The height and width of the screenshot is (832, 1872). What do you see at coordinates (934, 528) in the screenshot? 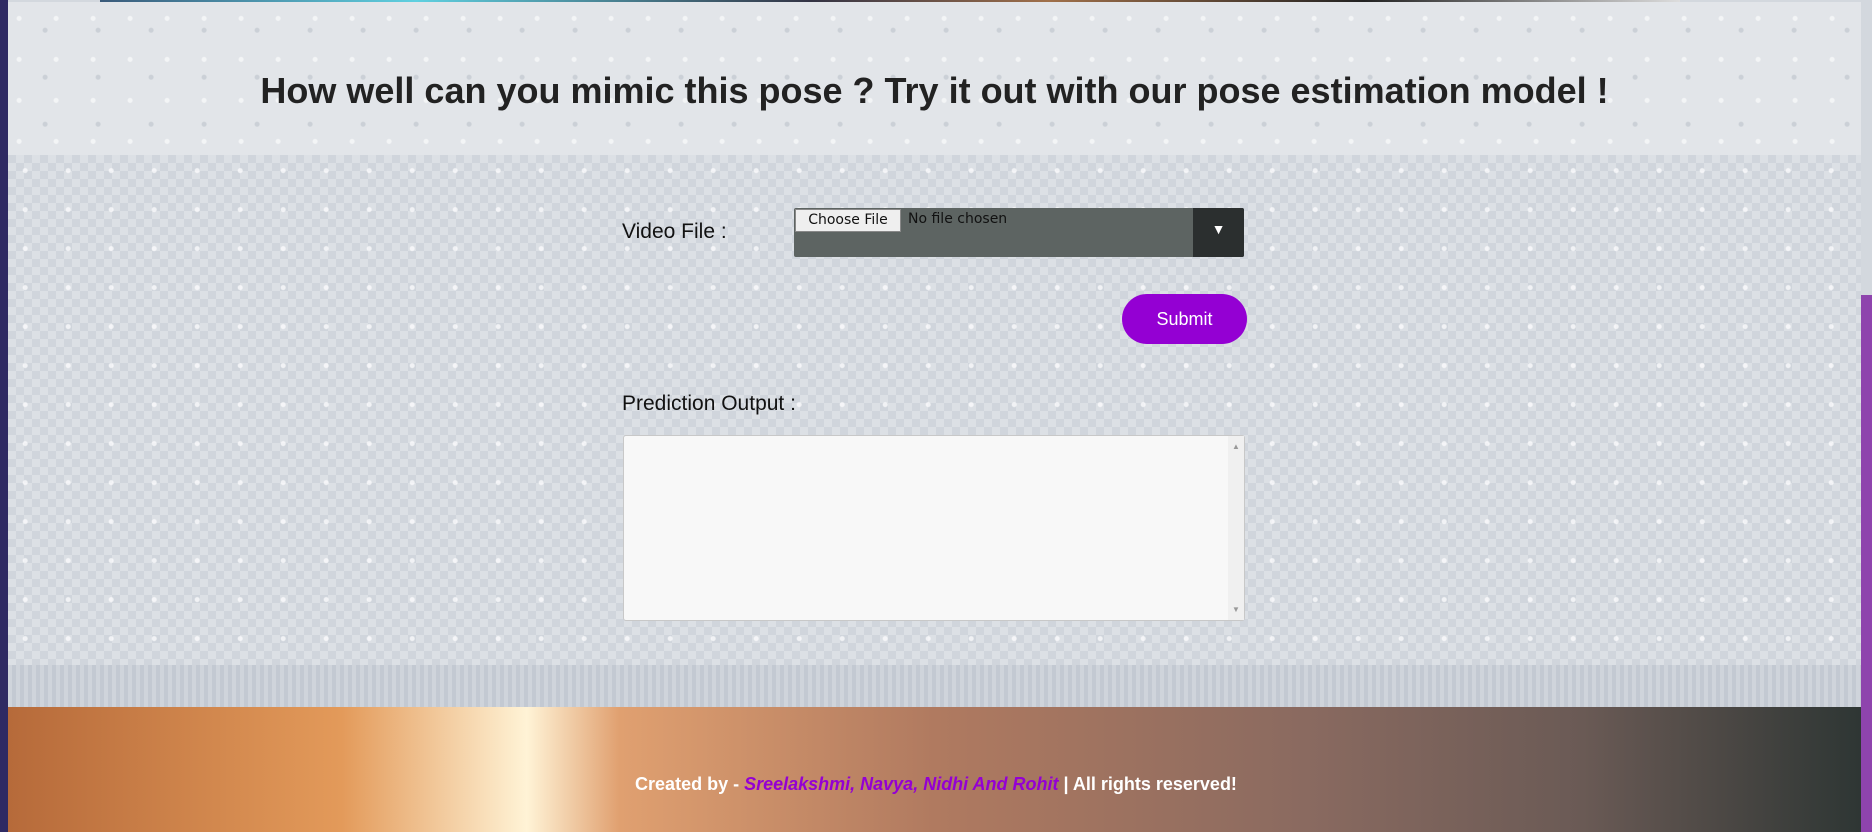
I see `prediction-output-textarea` at bounding box center [934, 528].